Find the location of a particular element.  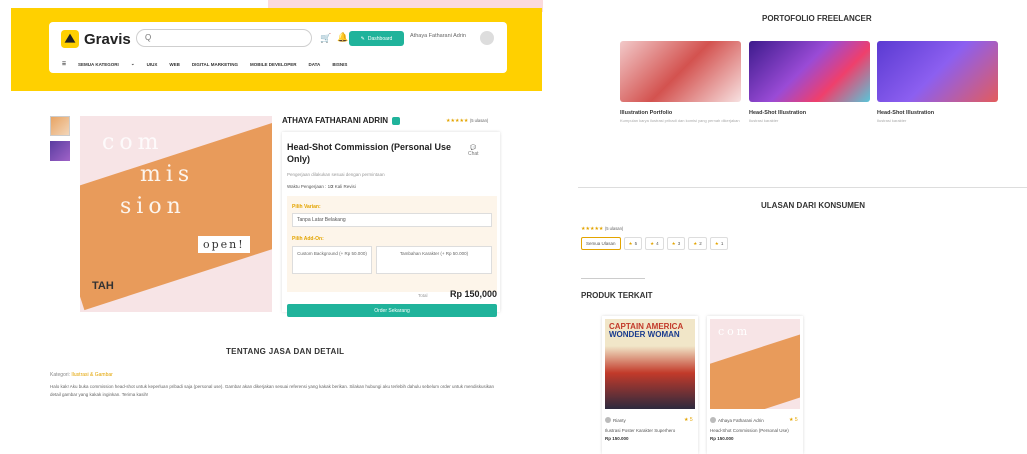

seller-name: ATHAYA FATHARANI ADRIN is located at coordinates (335, 120).